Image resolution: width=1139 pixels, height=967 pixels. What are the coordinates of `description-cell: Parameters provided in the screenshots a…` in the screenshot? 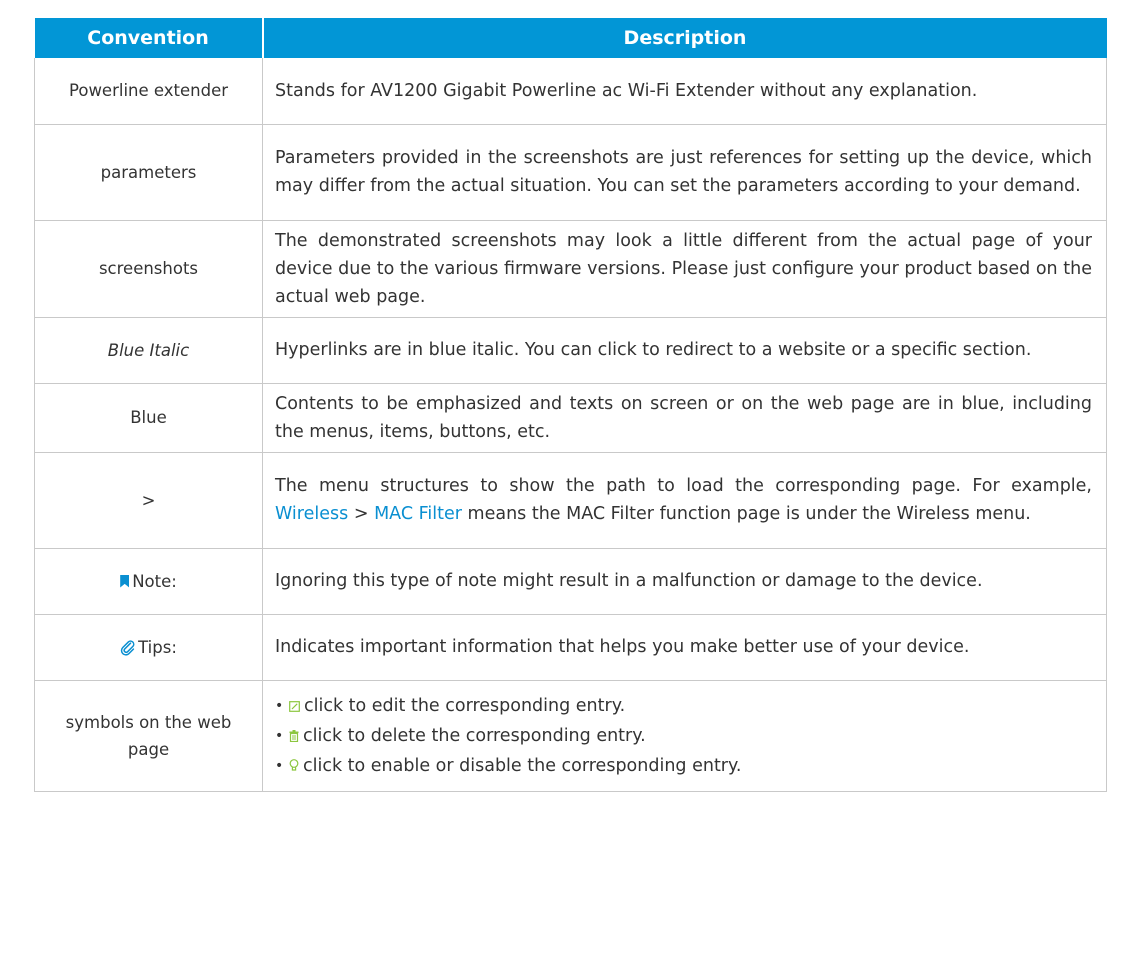 It's located at (684, 172).